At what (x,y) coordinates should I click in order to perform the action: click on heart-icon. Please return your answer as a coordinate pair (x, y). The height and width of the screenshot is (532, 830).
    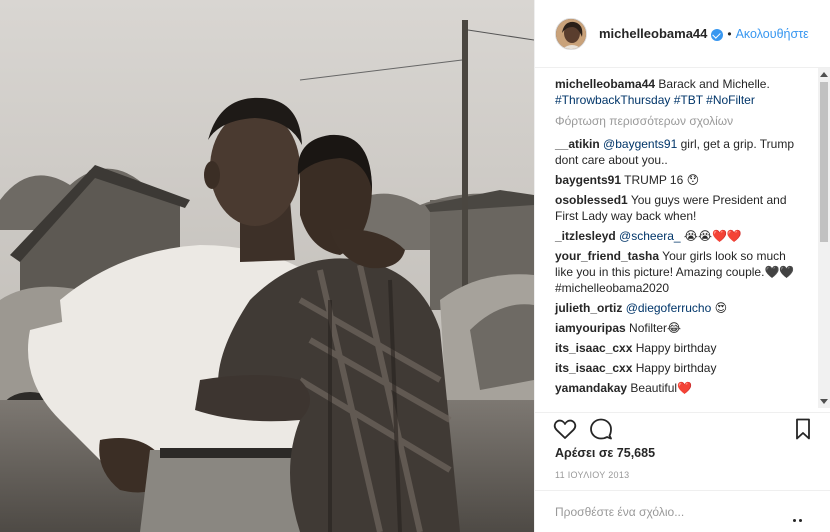
    Looking at the image, I should click on (565, 429).